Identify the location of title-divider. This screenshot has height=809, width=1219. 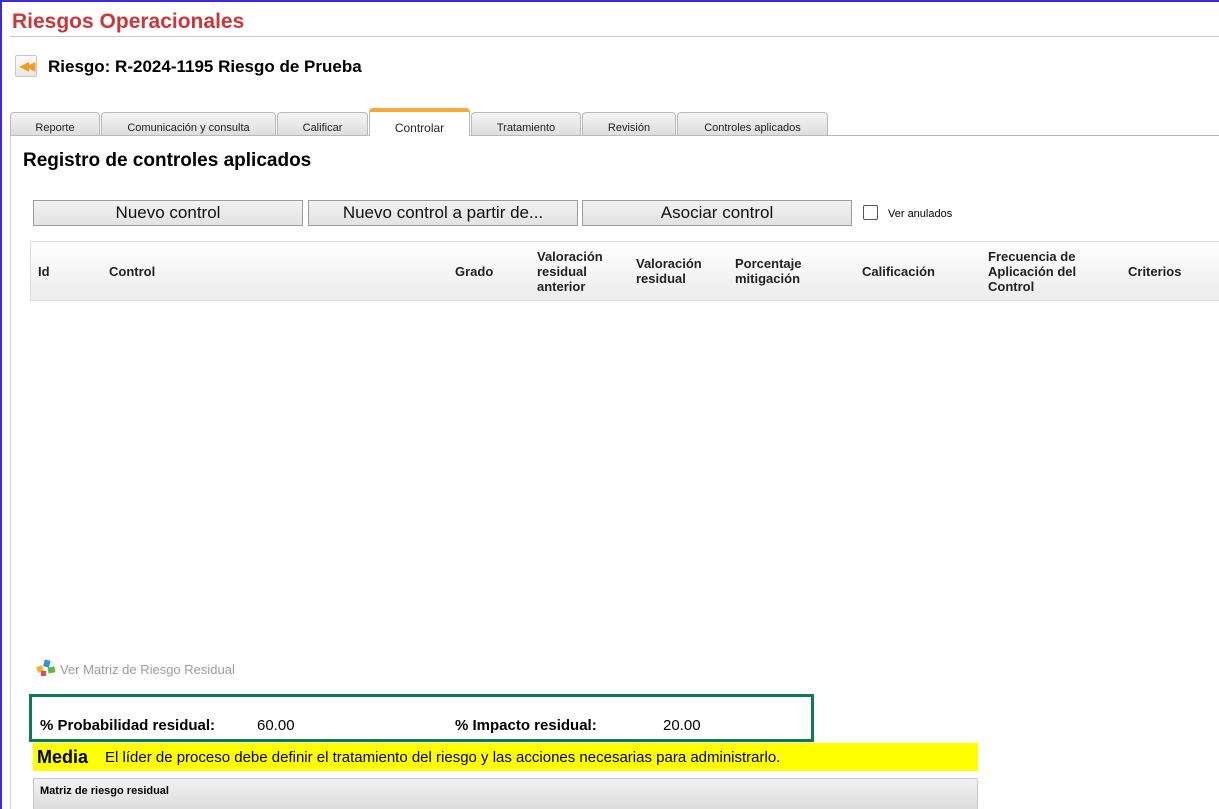
(614, 36).